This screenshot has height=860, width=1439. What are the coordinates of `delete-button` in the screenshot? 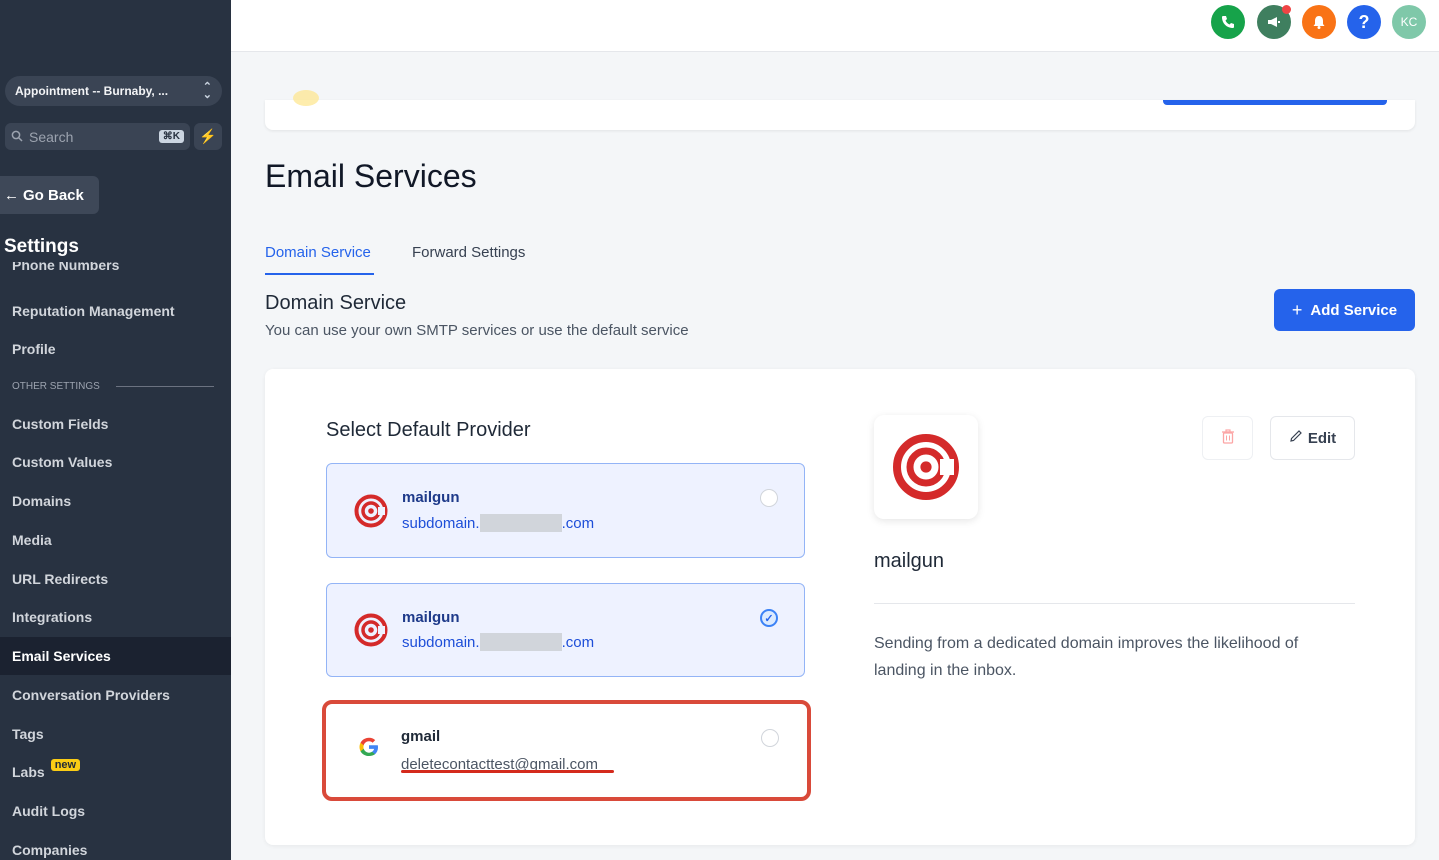 It's located at (1227, 438).